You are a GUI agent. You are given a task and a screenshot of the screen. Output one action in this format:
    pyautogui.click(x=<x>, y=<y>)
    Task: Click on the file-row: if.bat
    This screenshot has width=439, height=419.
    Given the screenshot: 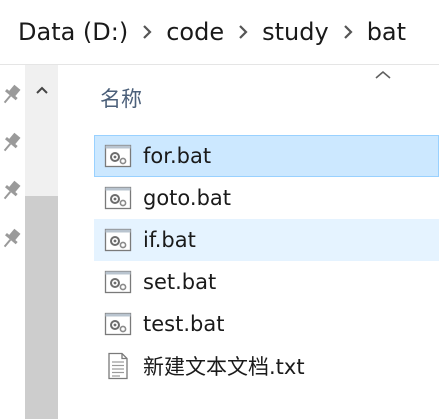 What is the action you would take?
    pyautogui.click(x=266, y=240)
    